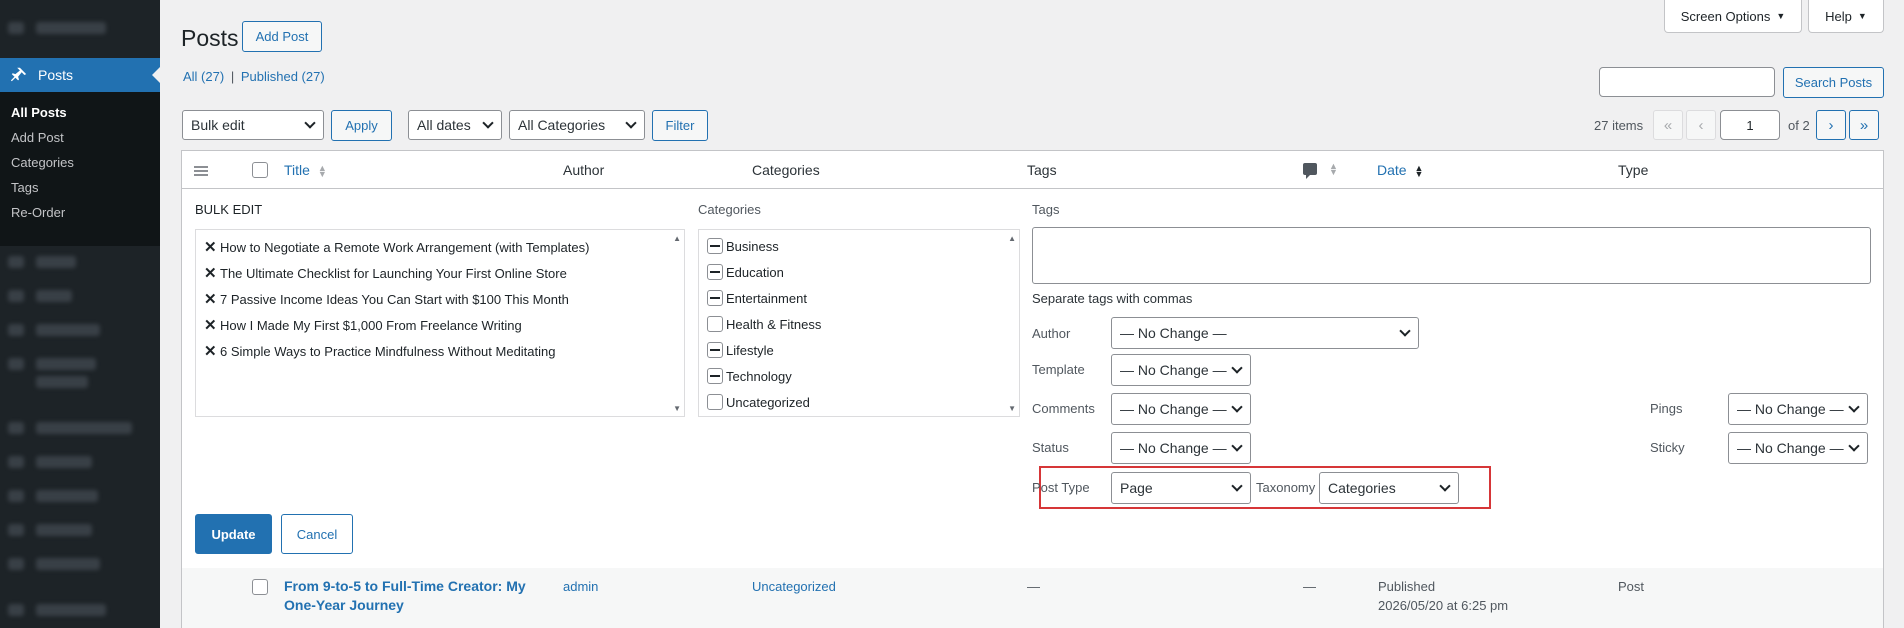  I want to click on tags-textarea, so click(1451, 255).